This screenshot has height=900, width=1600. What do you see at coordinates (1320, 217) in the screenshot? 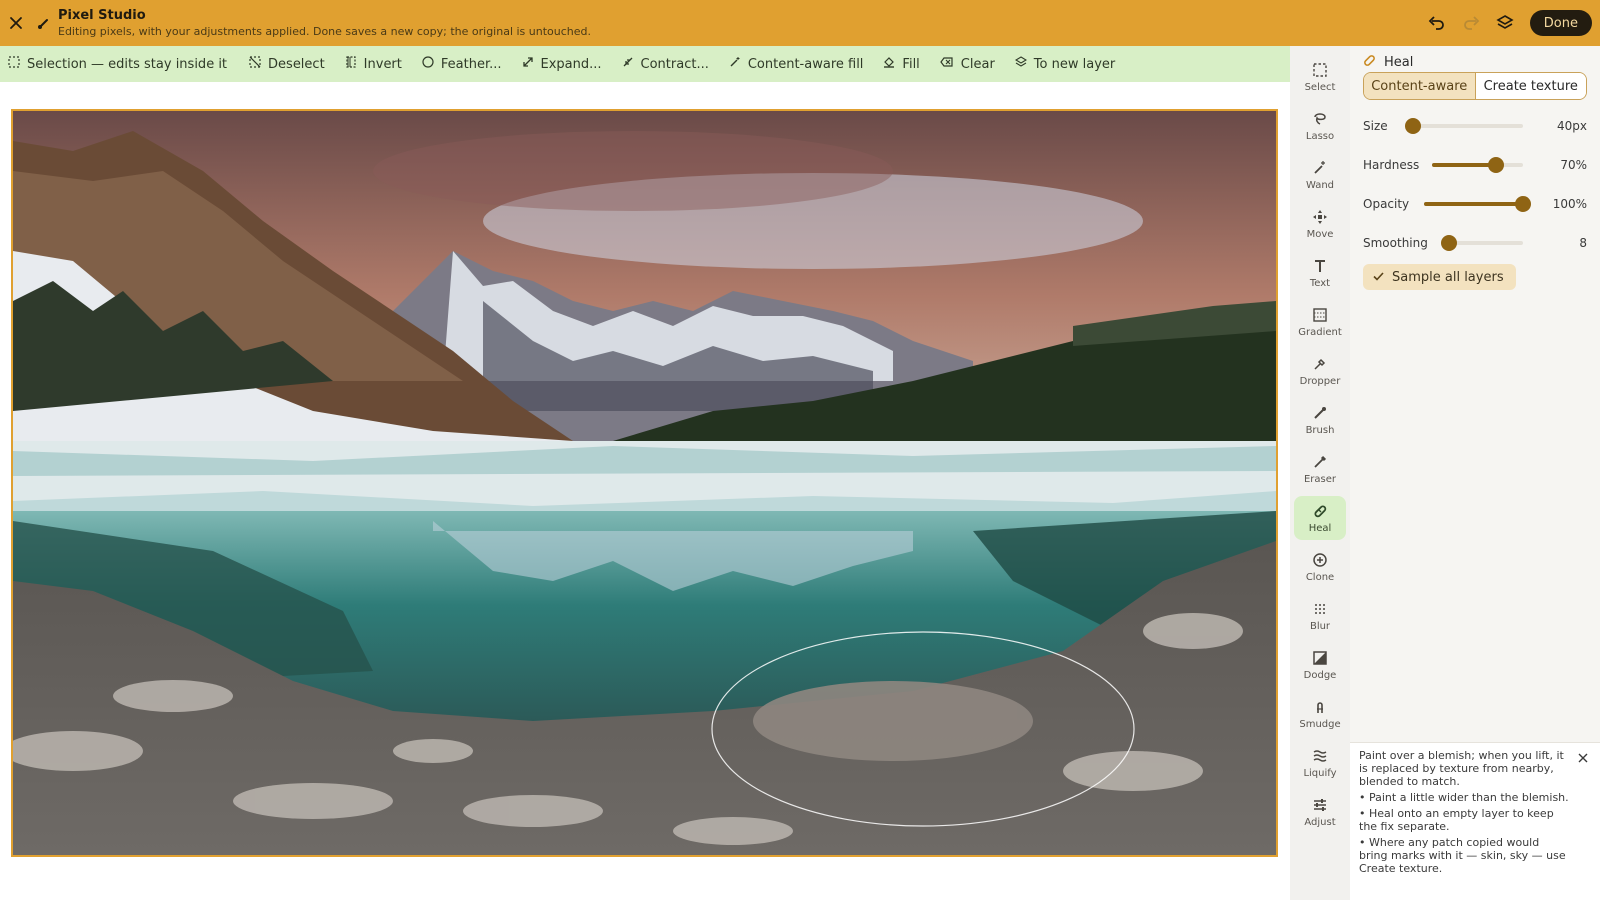
I see `move-icon` at bounding box center [1320, 217].